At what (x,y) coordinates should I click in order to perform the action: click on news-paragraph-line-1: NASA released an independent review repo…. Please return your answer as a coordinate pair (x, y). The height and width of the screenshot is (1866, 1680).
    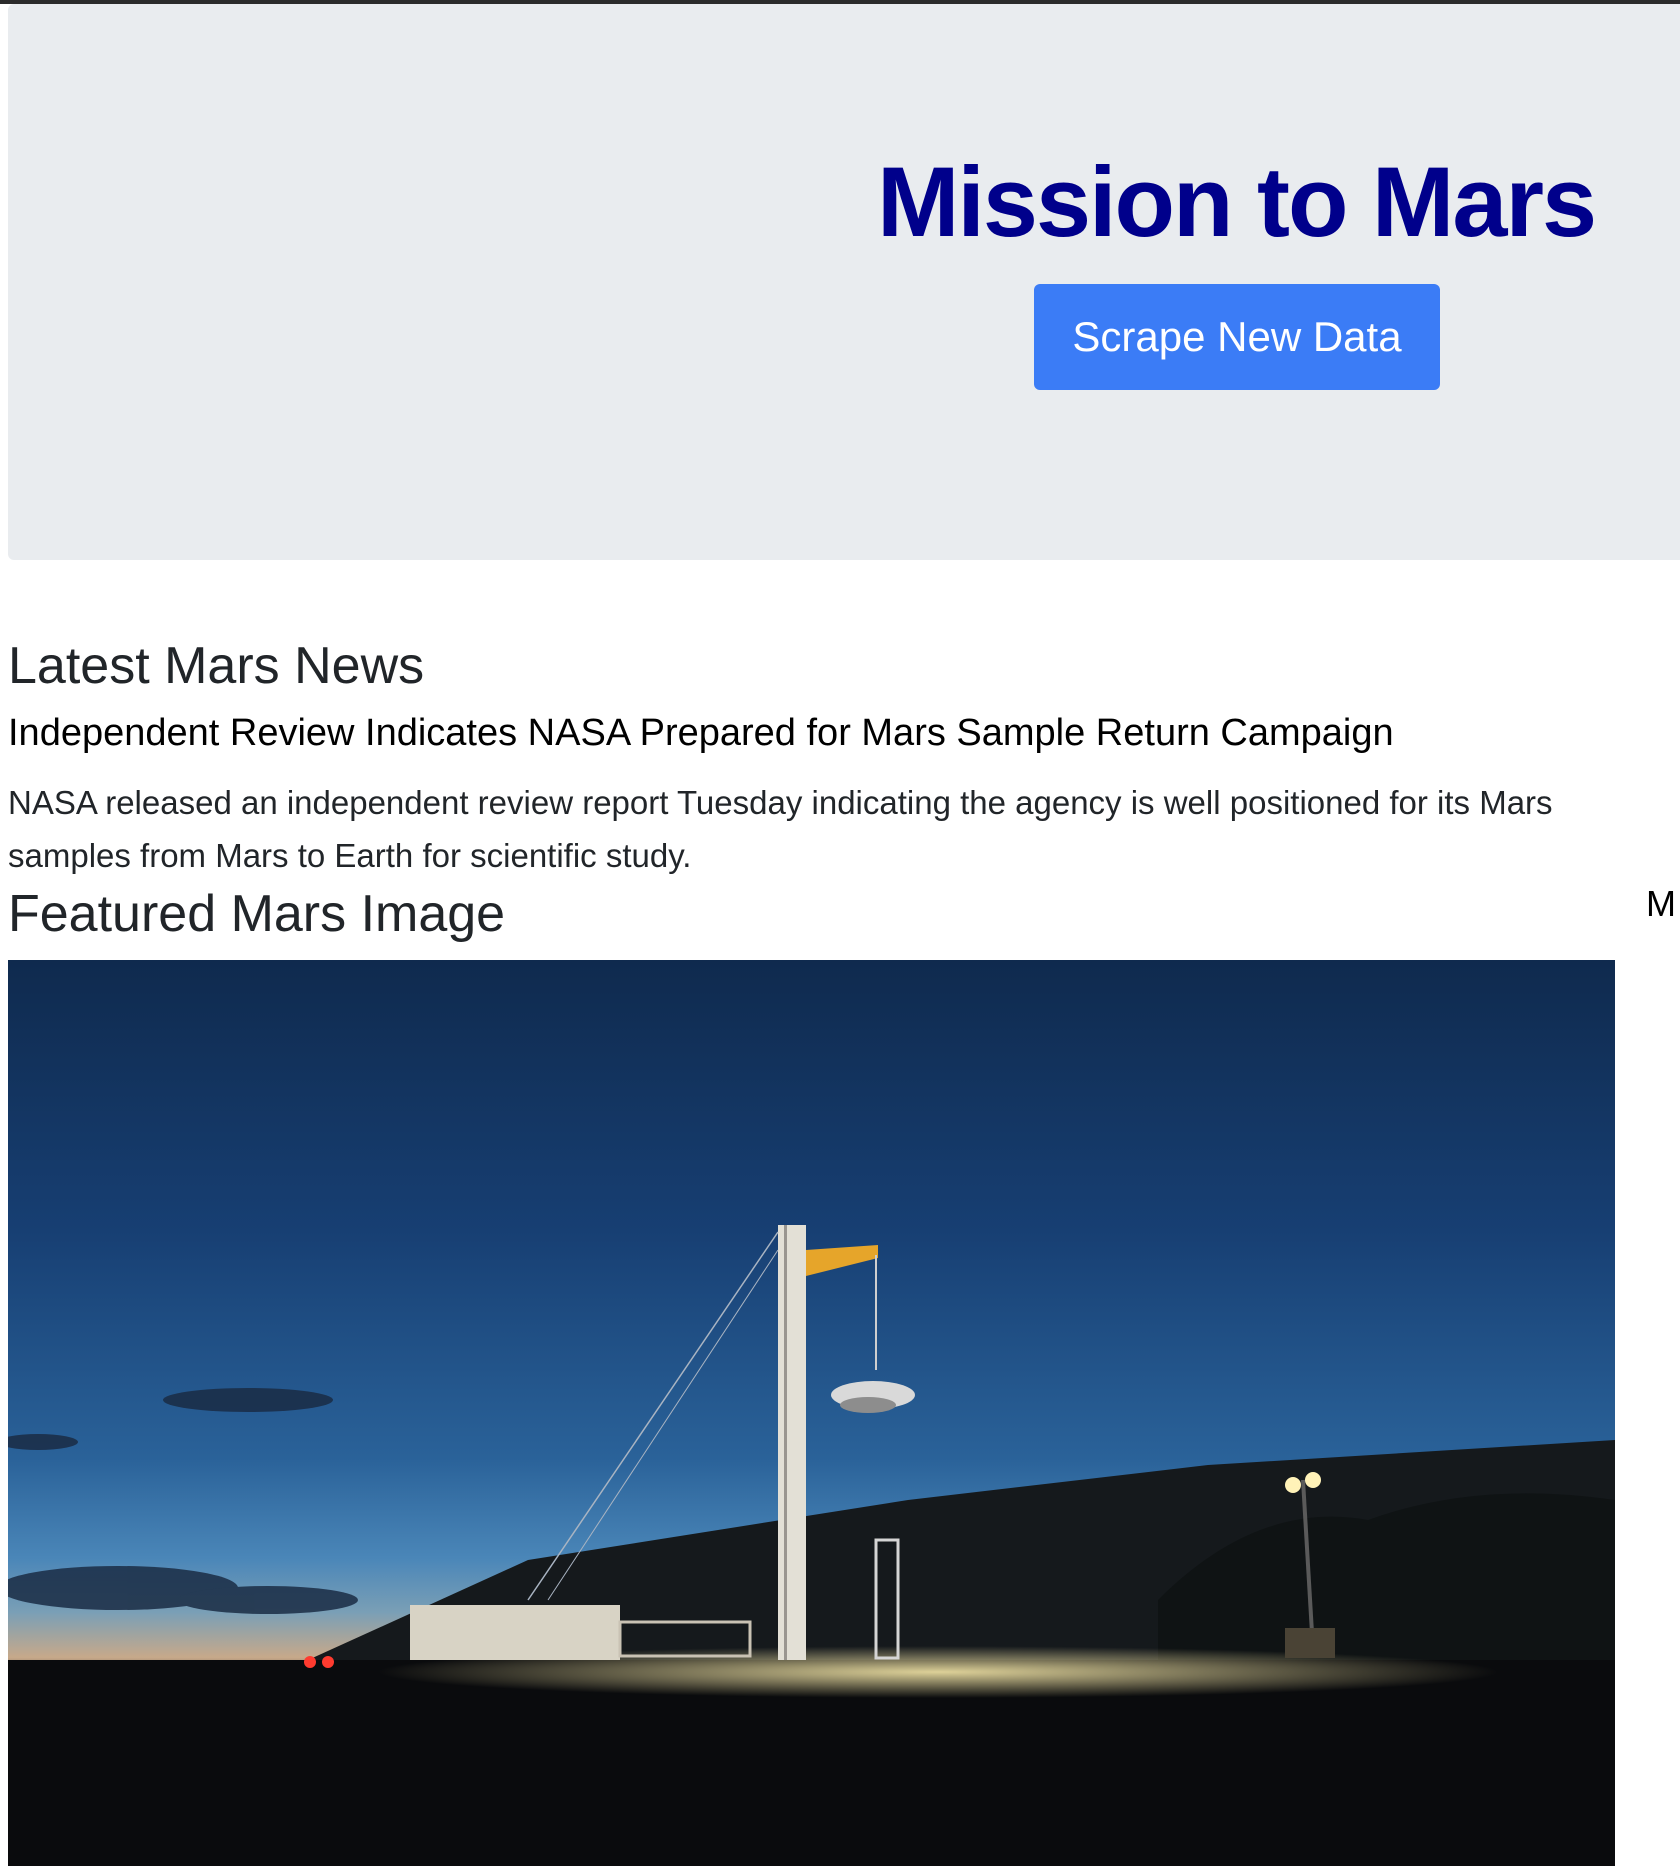
    Looking at the image, I should click on (780, 802).